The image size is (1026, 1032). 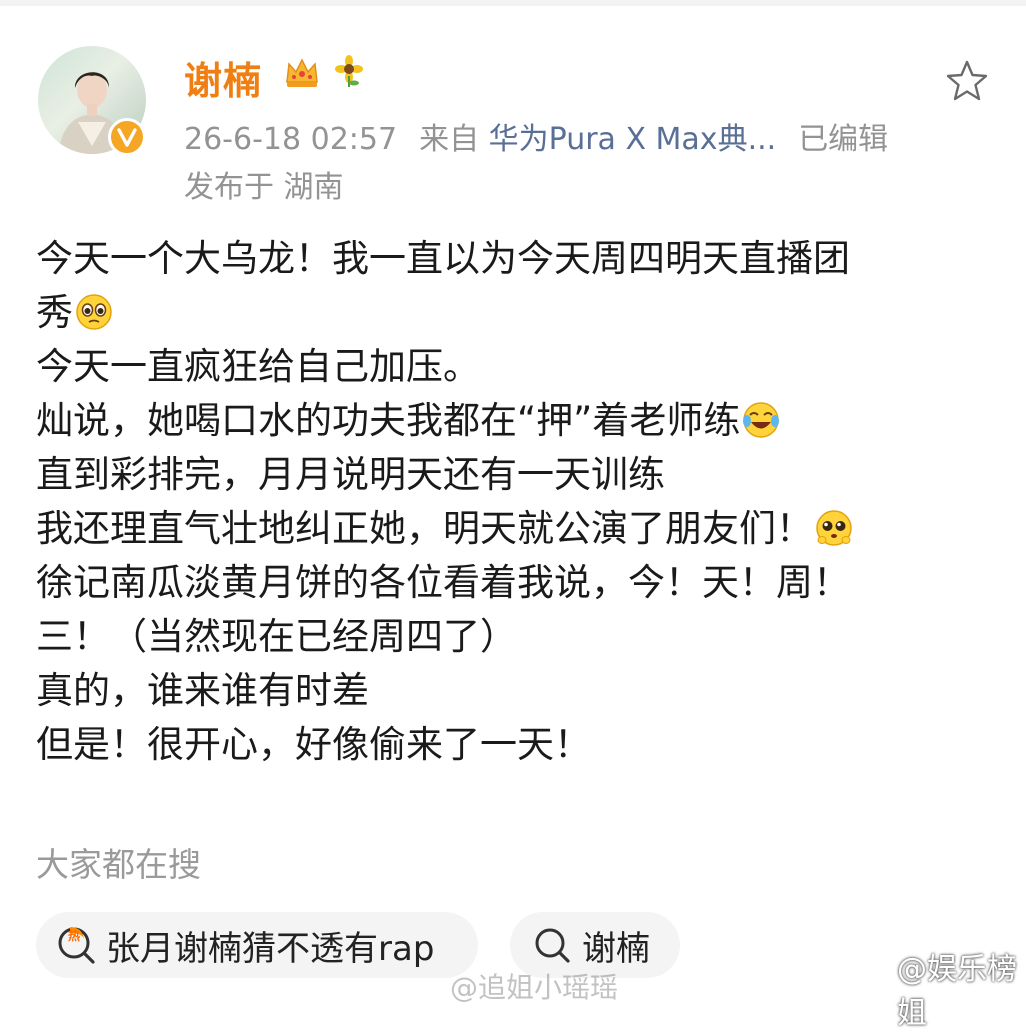 What do you see at coordinates (516, 313) in the screenshot?
I see `content-line-with-emoji: 秀` at bounding box center [516, 313].